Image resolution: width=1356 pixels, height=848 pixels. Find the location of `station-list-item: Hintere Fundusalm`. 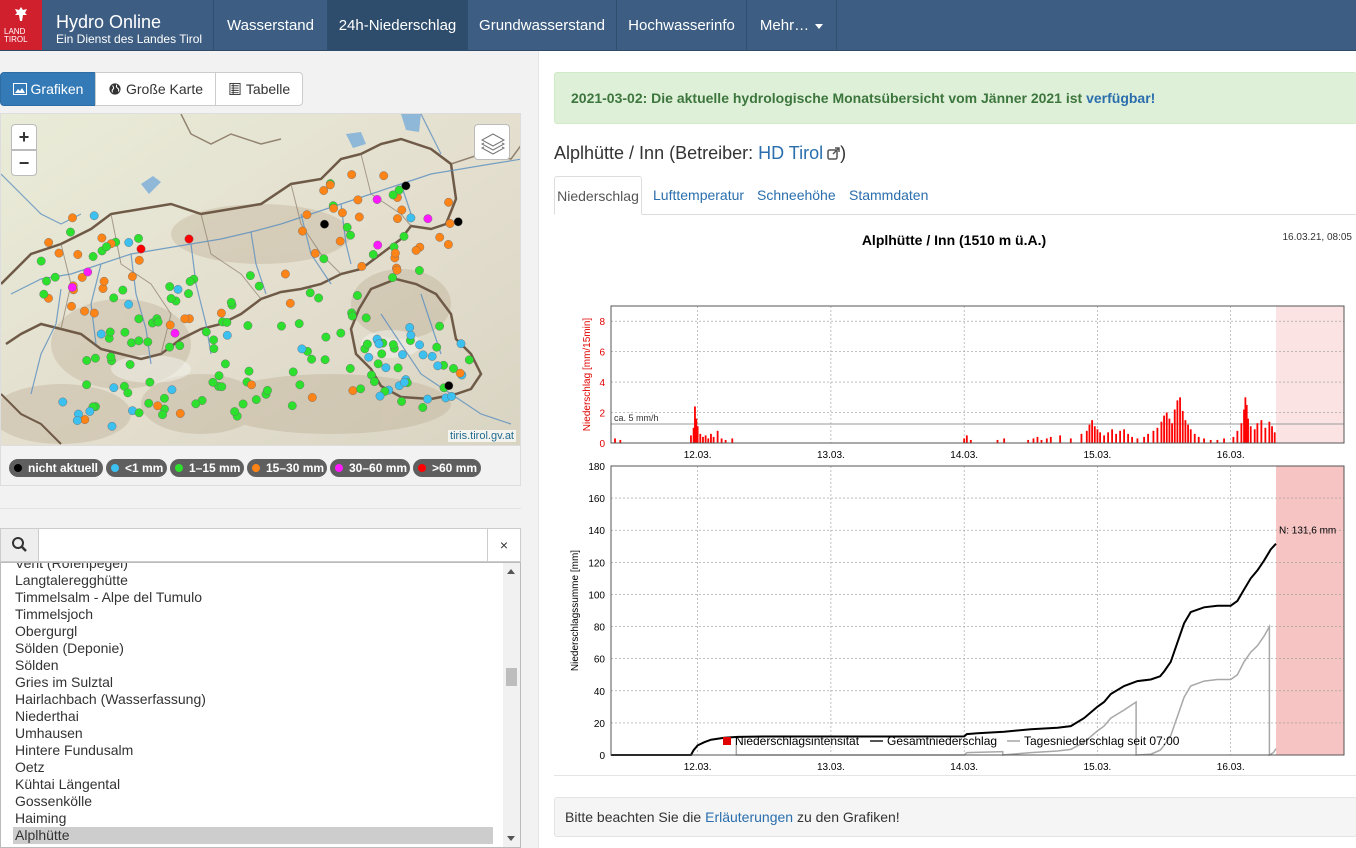

station-list-item: Hintere Fundusalm is located at coordinates (253, 750).